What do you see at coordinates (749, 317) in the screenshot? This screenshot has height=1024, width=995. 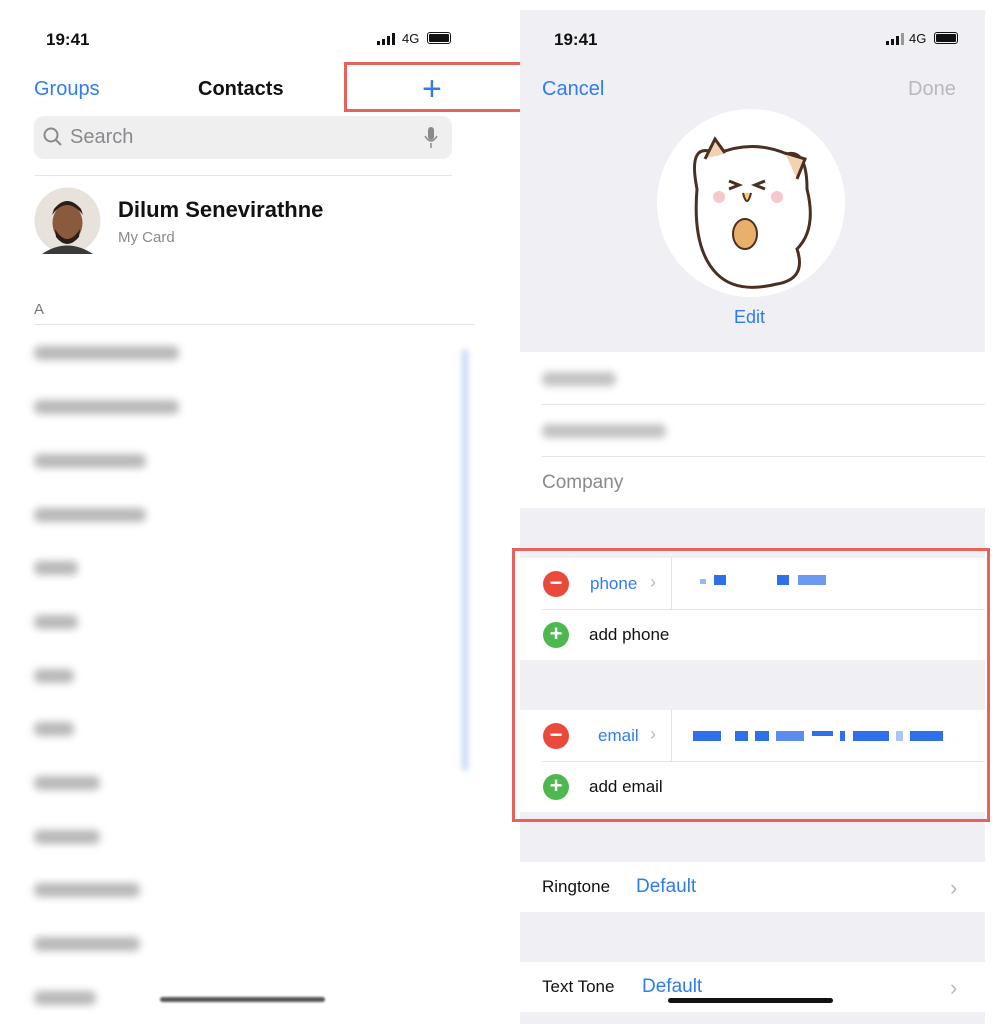 I see `edit-photo-button: Edit` at bounding box center [749, 317].